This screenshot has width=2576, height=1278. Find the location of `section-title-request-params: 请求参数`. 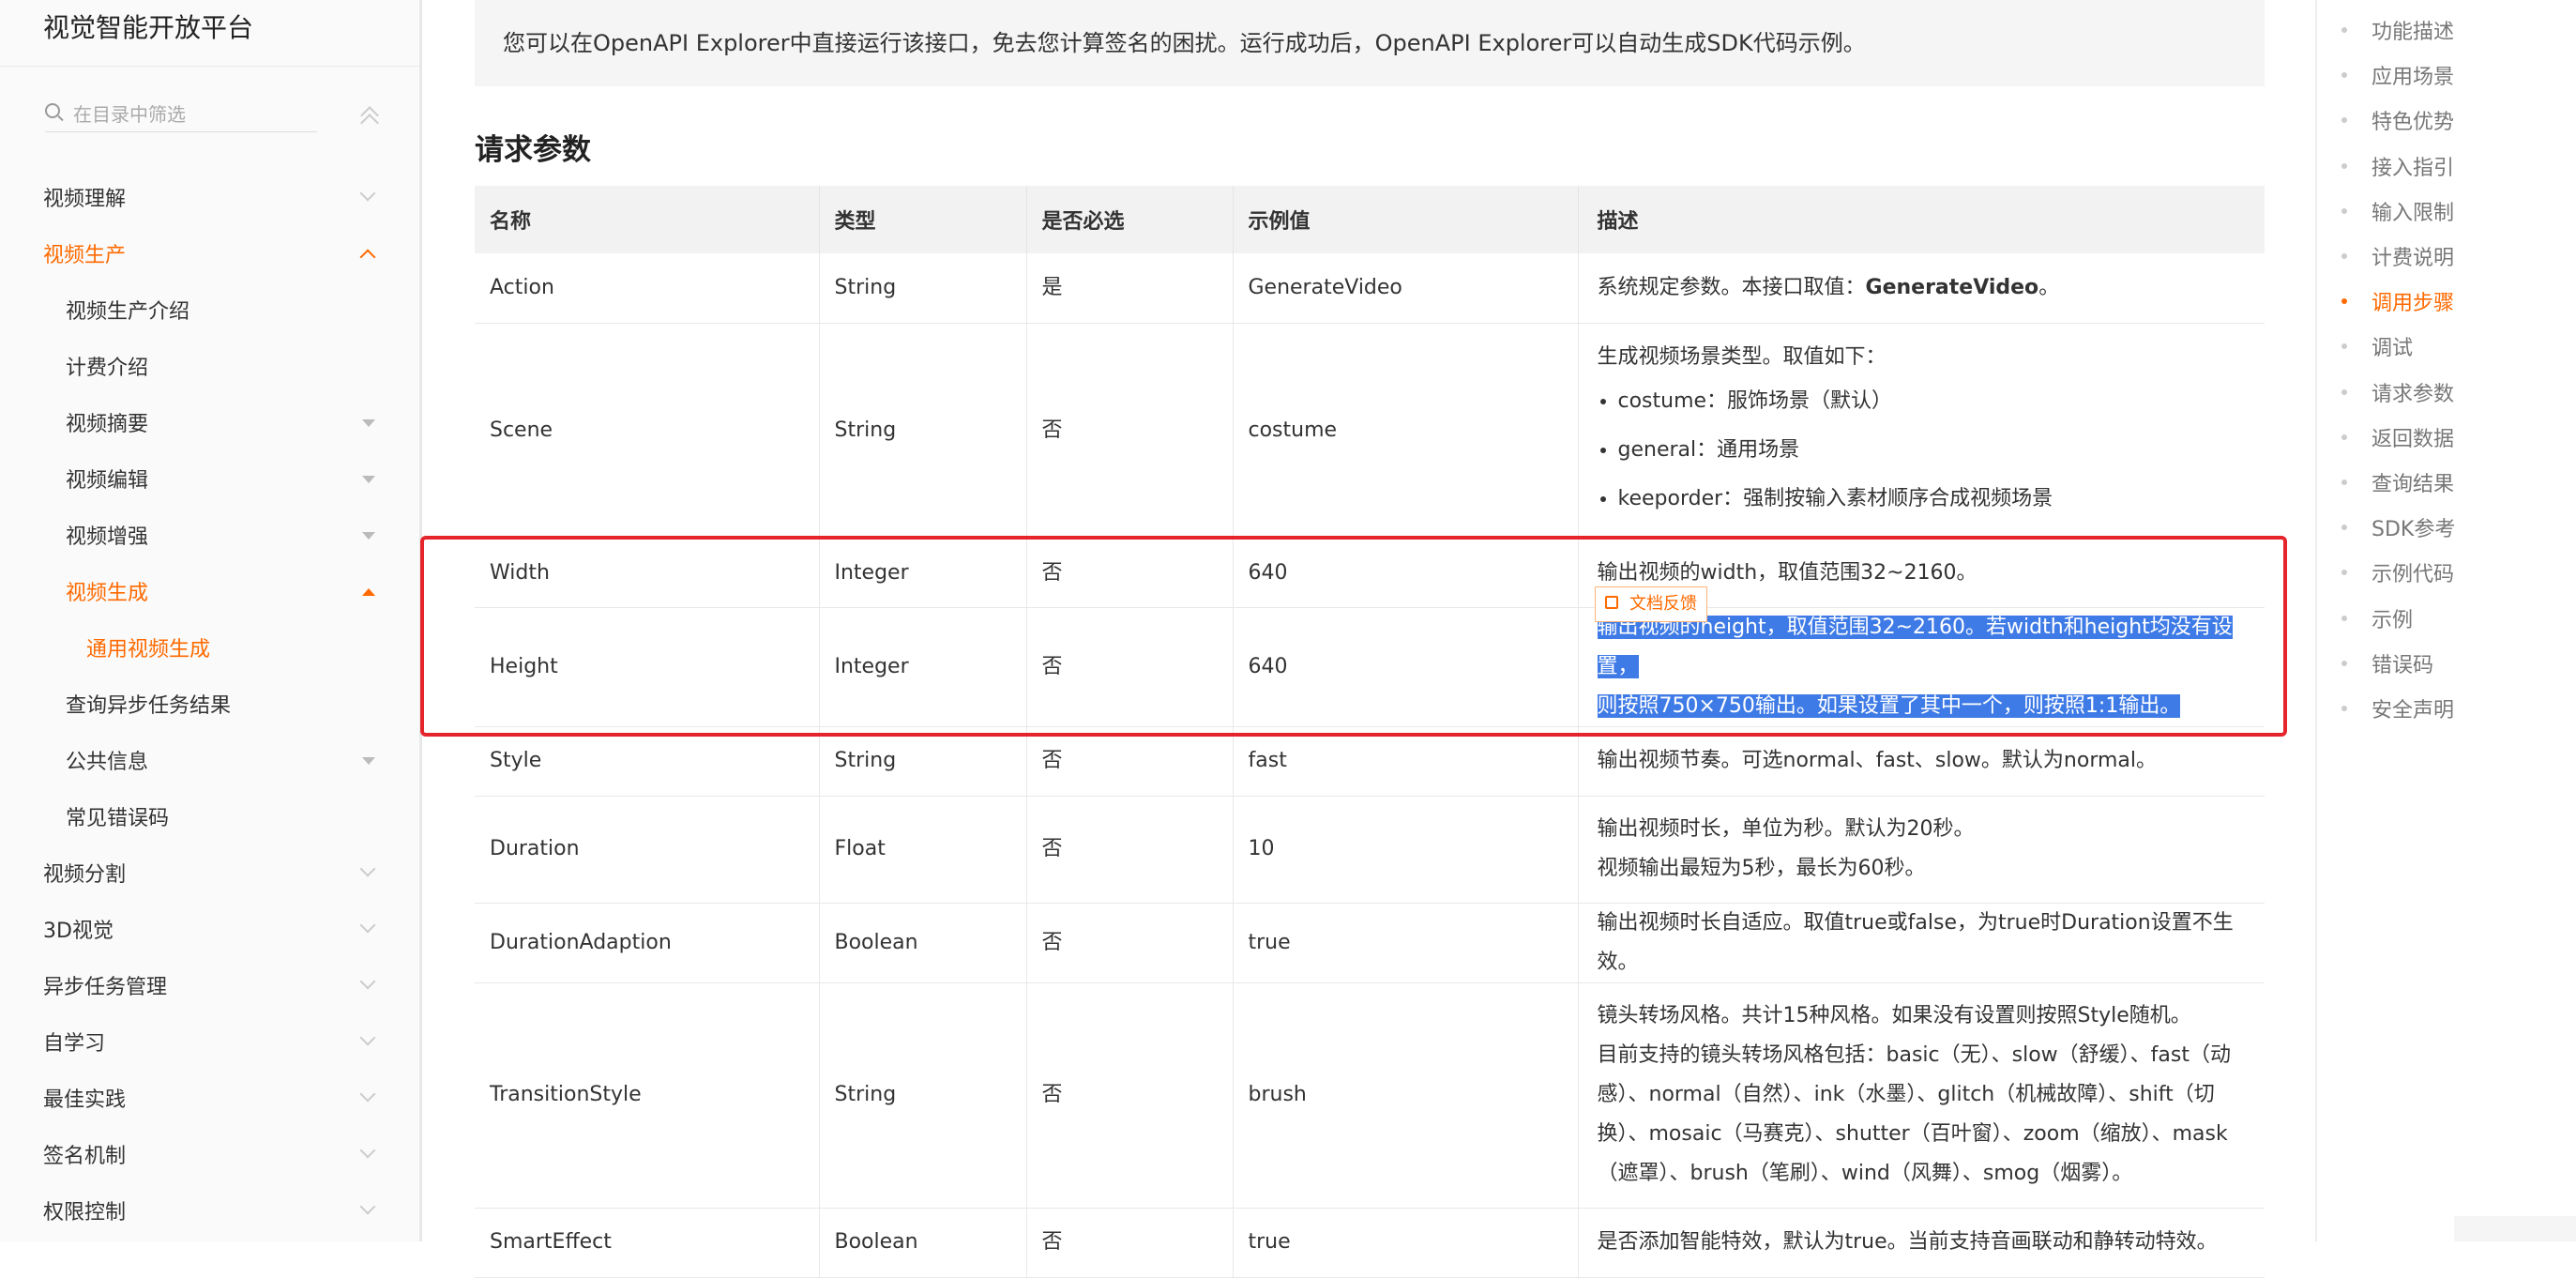

section-title-request-params: 请求参数 is located at coordinates (533, 150).